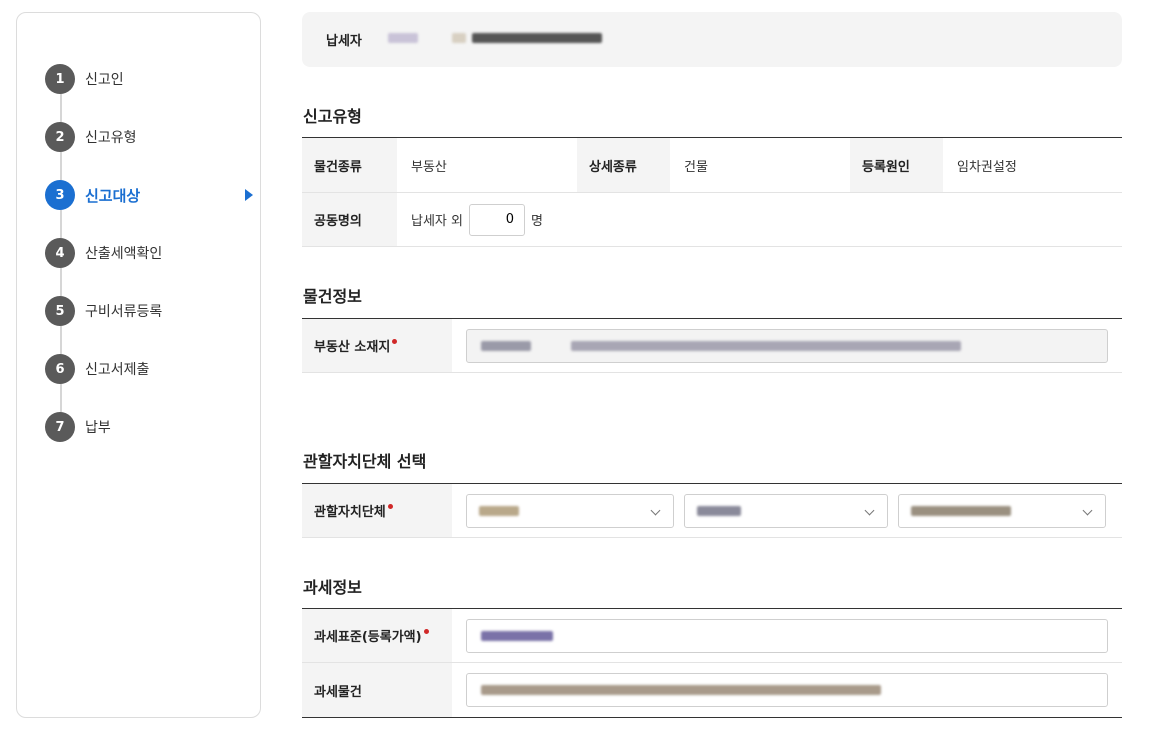 The width and height of the screenshot is (1159, 752). I want to click on taxpayer-label: 납세자, so click(344, 41).